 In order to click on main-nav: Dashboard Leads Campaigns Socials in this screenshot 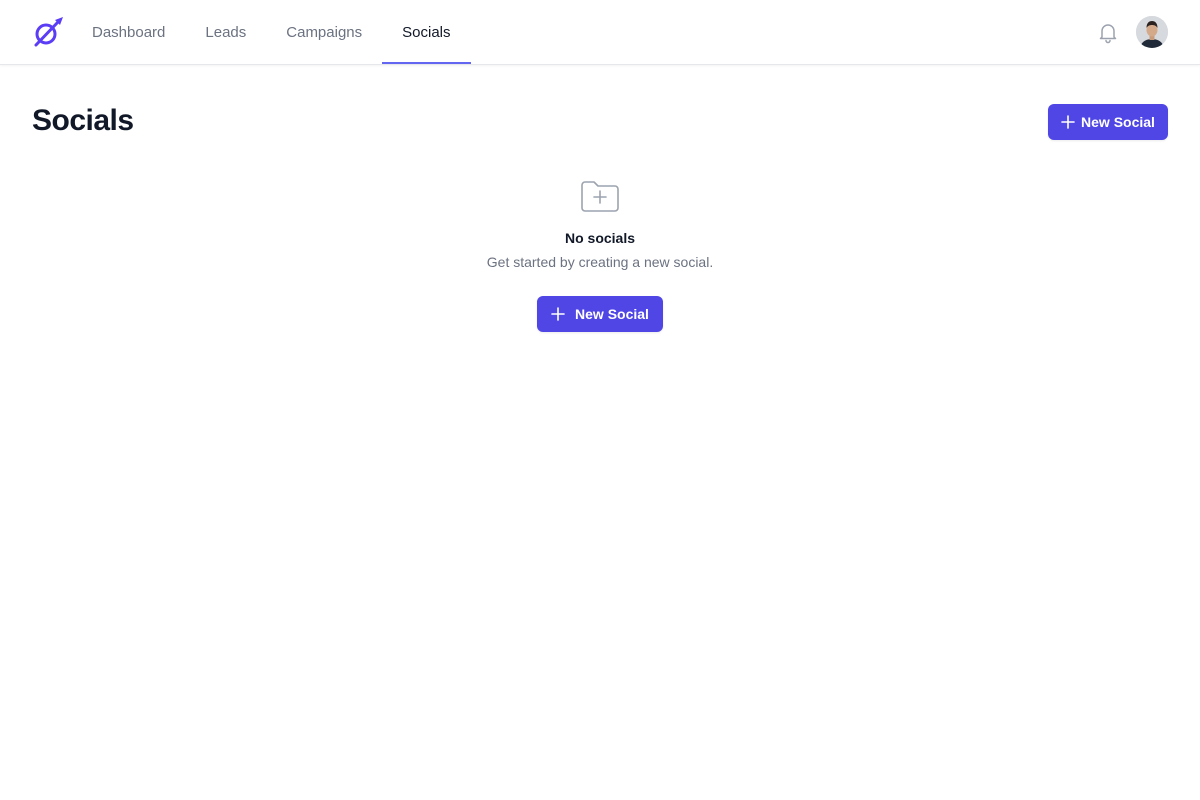, I will do `click(271, 32)`.